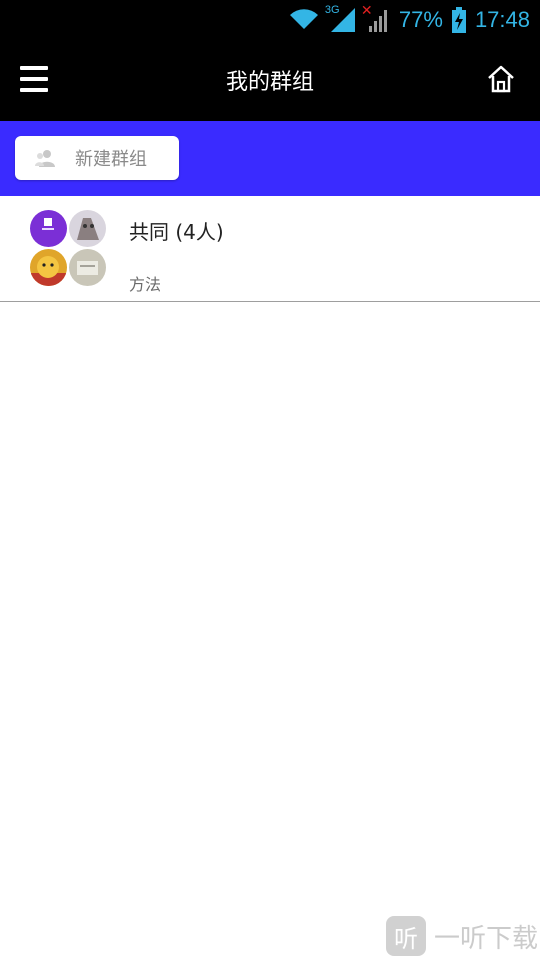 Image resolution: width=540 pixels, height=960 pixels. I want to click on group-name: 共同 (4人), so click(176, 232).